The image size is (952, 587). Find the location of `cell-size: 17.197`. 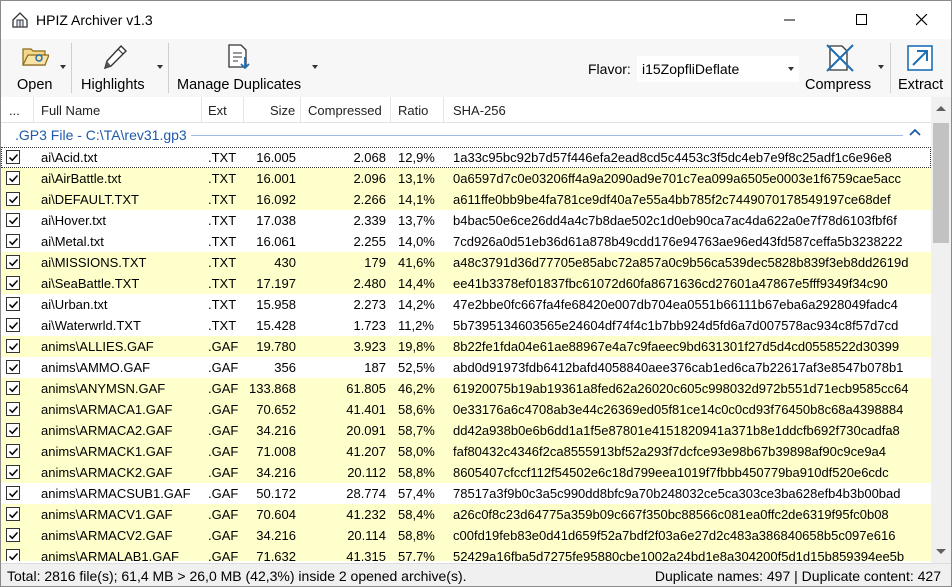

cell-size: 17.197 is located at coordinates (276, 283).